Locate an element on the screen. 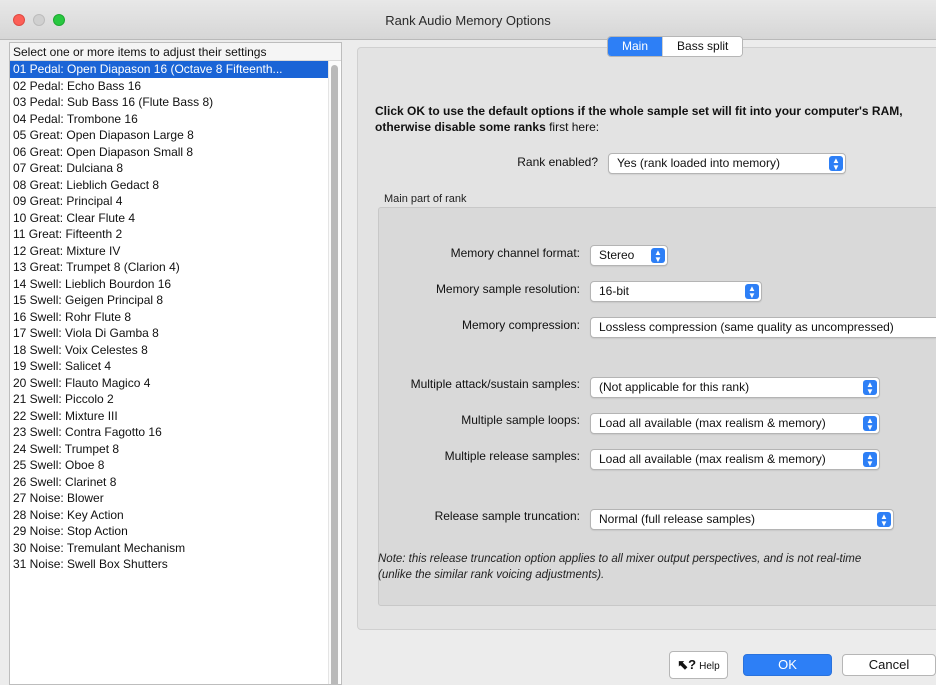  help-label: Help is located at coordinates (709, 666).